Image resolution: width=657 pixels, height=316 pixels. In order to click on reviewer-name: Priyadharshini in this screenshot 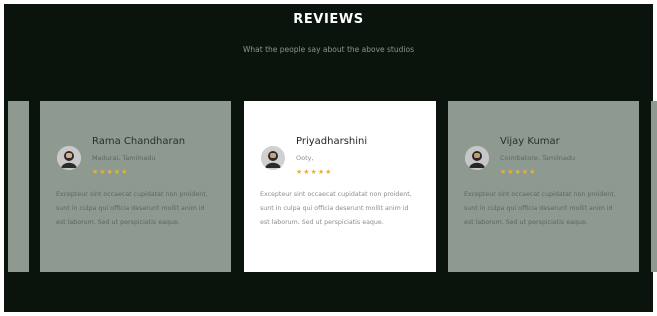, I will do `click(332, 141)`.